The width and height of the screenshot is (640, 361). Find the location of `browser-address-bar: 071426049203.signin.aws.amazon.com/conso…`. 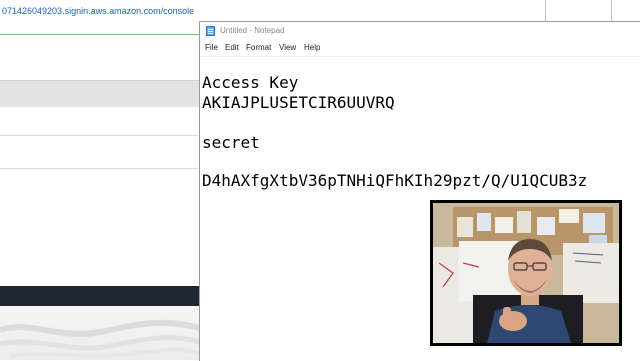

browser-address-bar: 071426049203.signin.aws.amazon.com/conso… is located at coordinates (320, 11).